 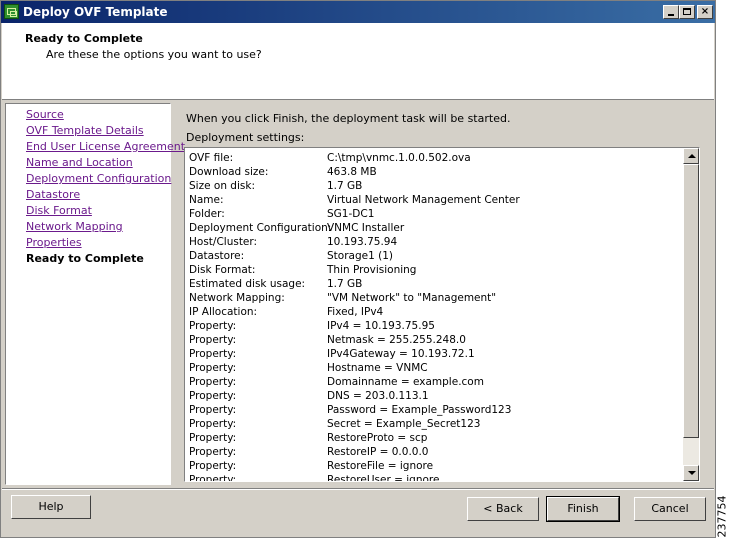 What do you see at coordinates (352, 172) in the screenshot?
I see `setting-value: 463.8 MB` at bounding box center [352, 172].